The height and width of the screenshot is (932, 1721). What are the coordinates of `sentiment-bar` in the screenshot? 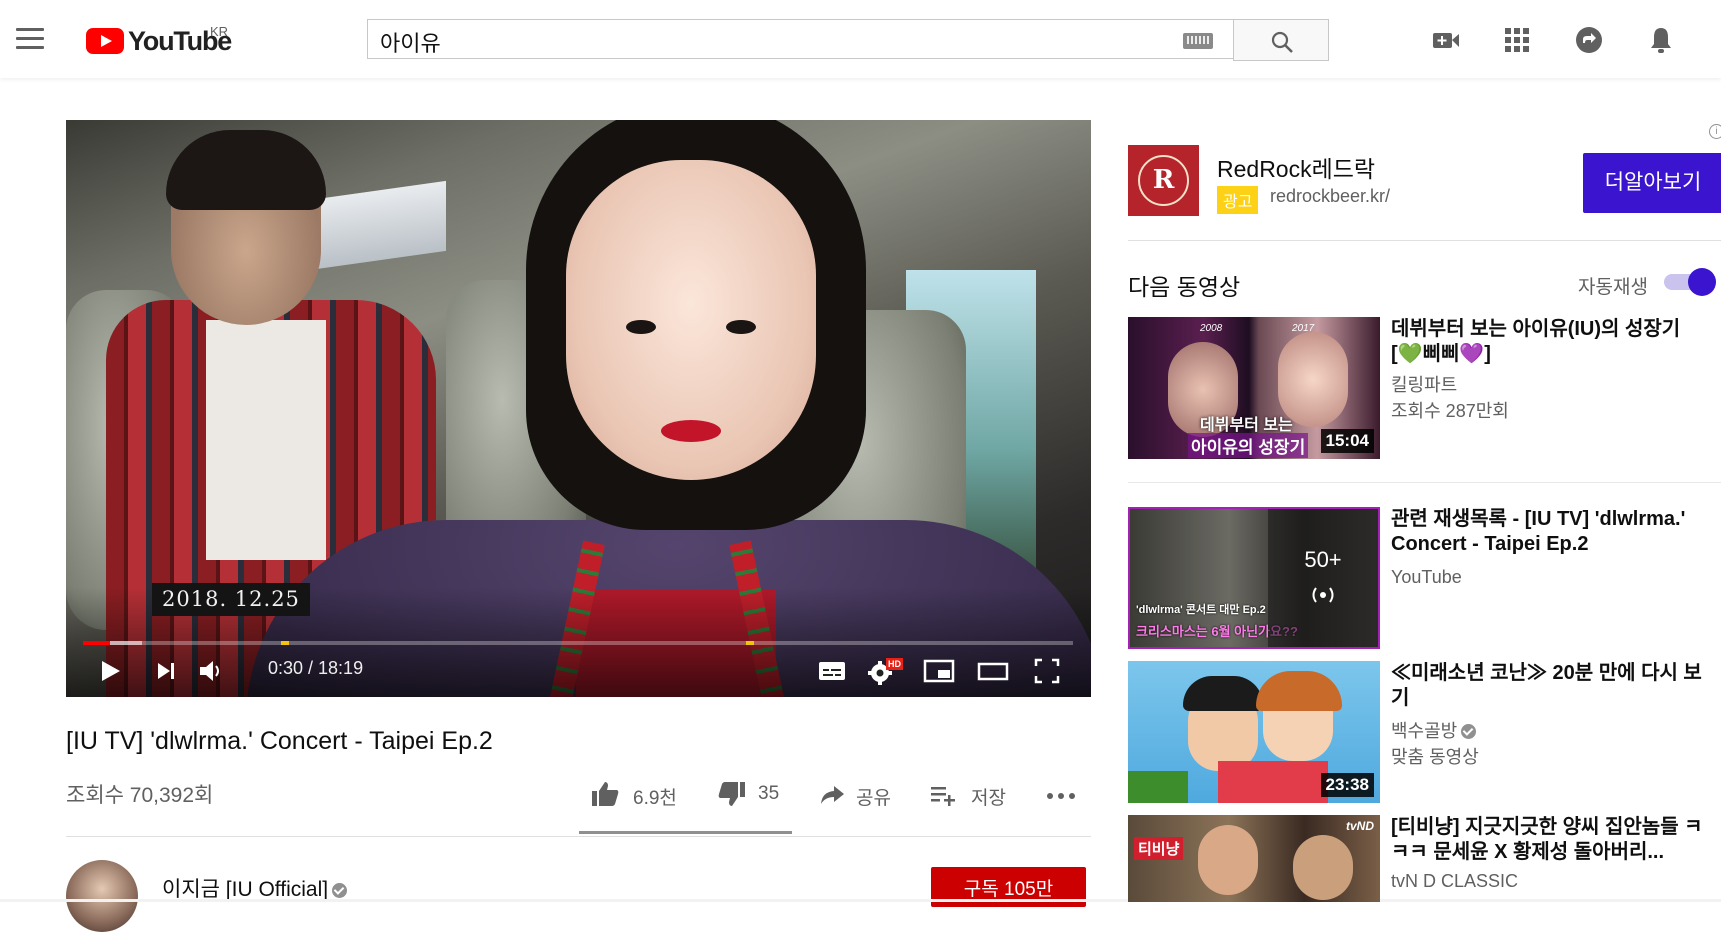 It's located at (685, 832).